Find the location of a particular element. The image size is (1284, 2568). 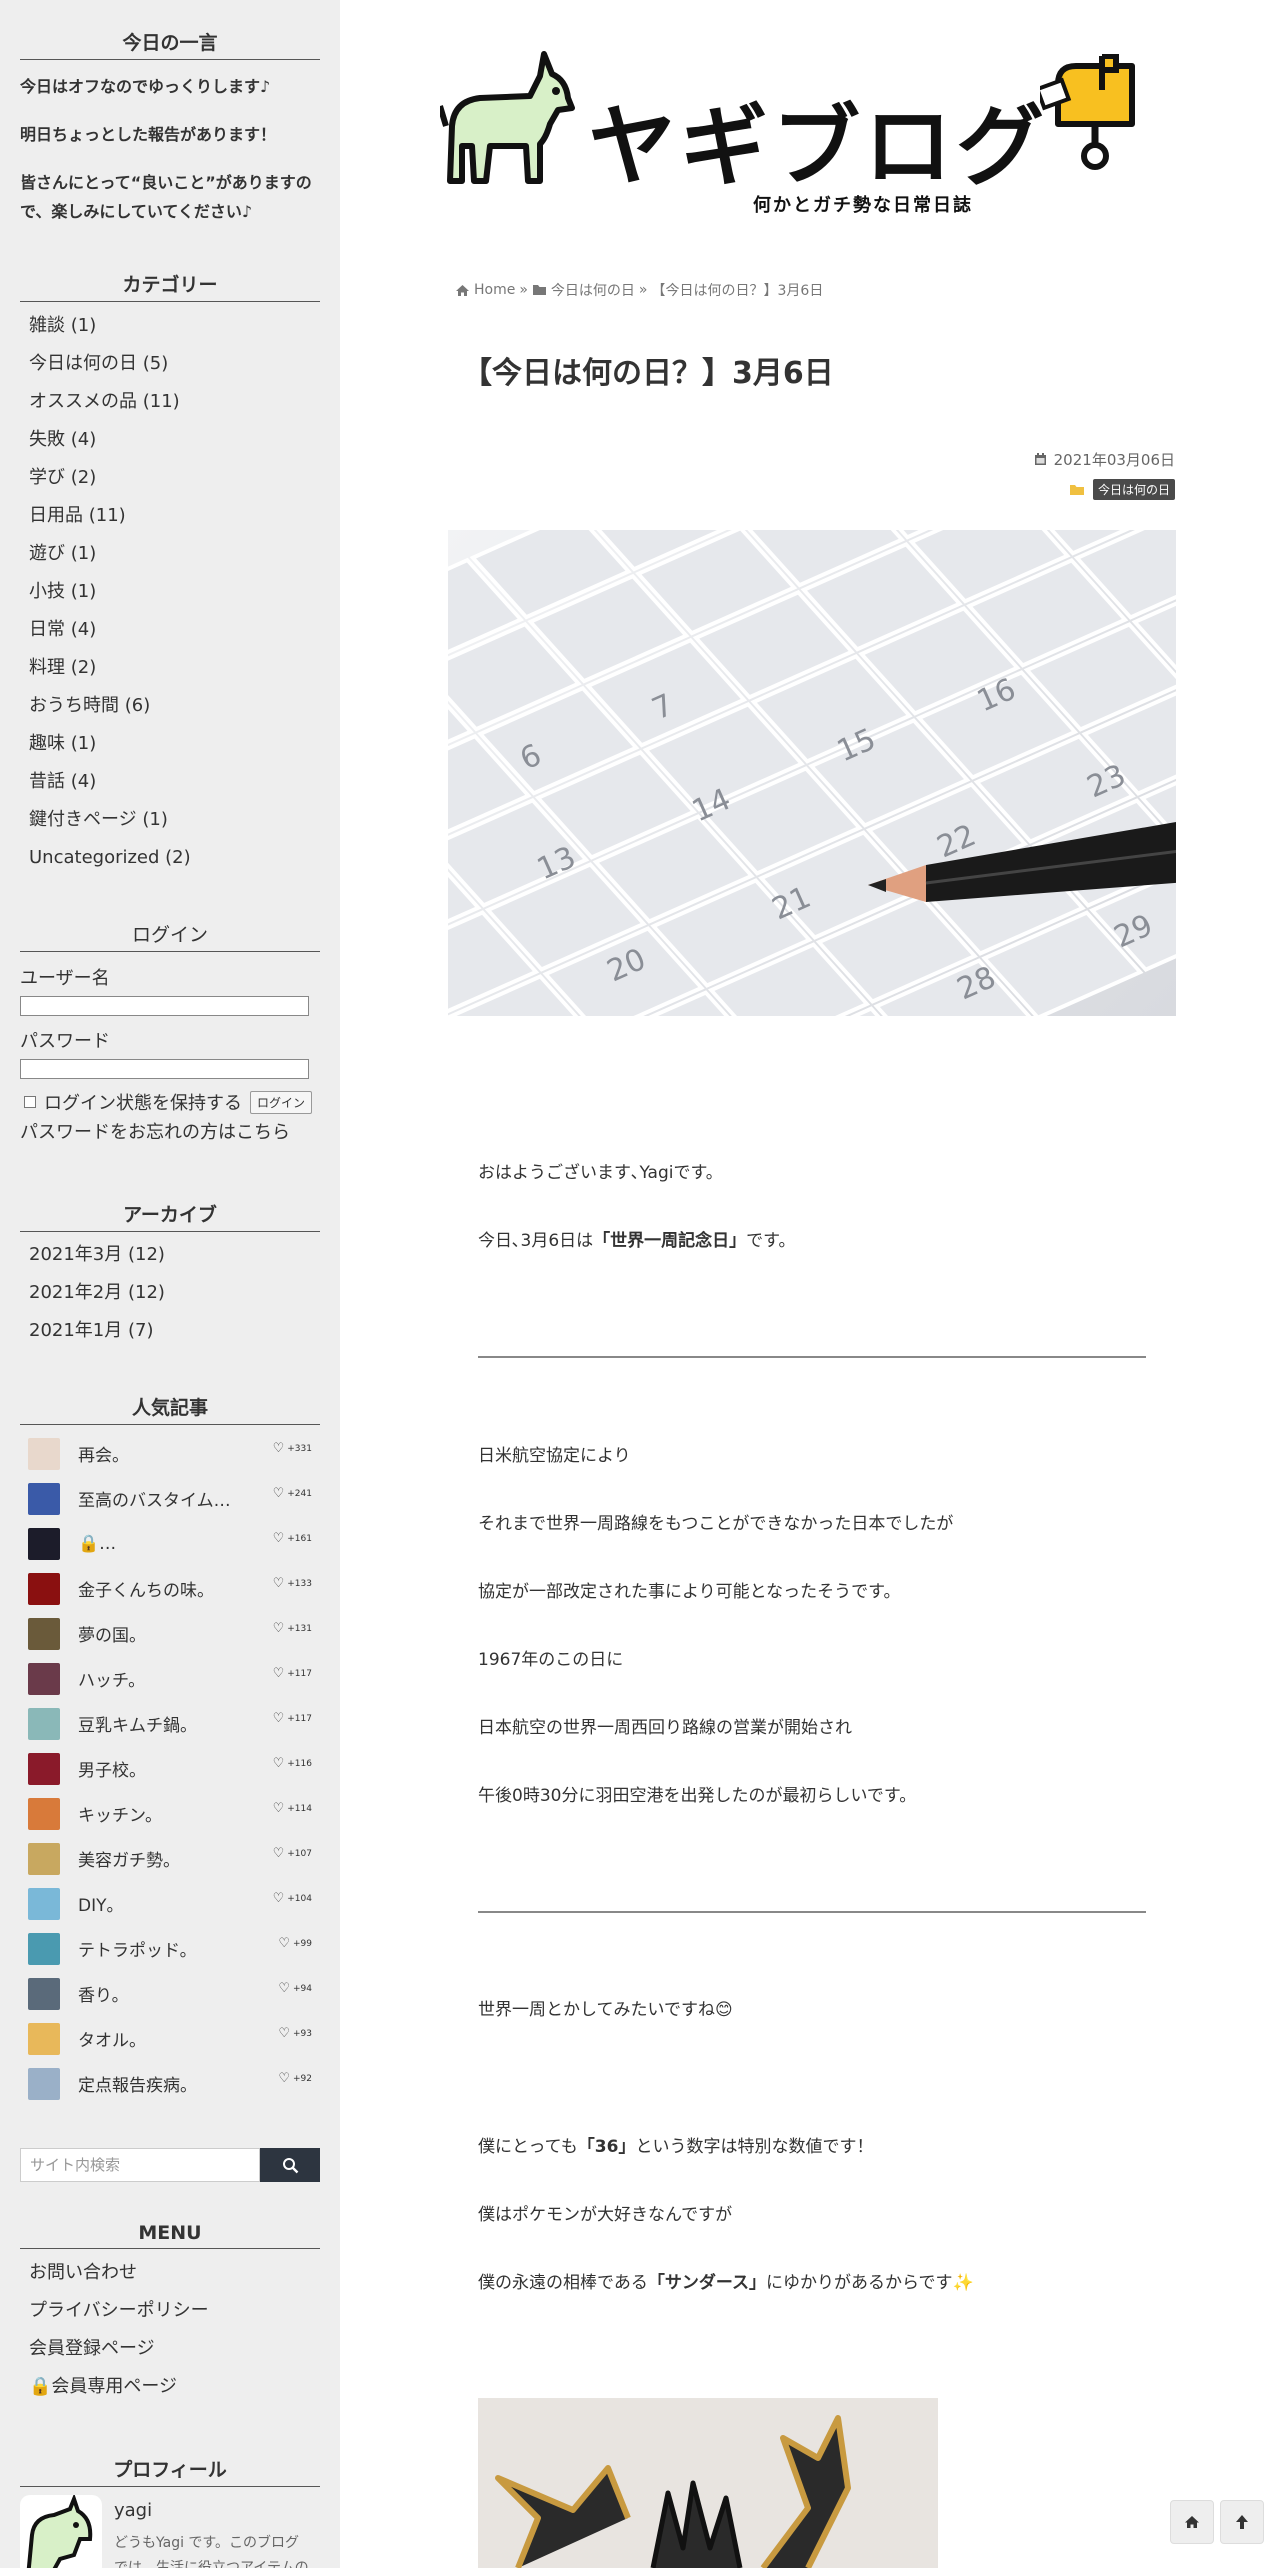

popular-post-title: テトラポッド。 is located at coordinates (137, 1948).